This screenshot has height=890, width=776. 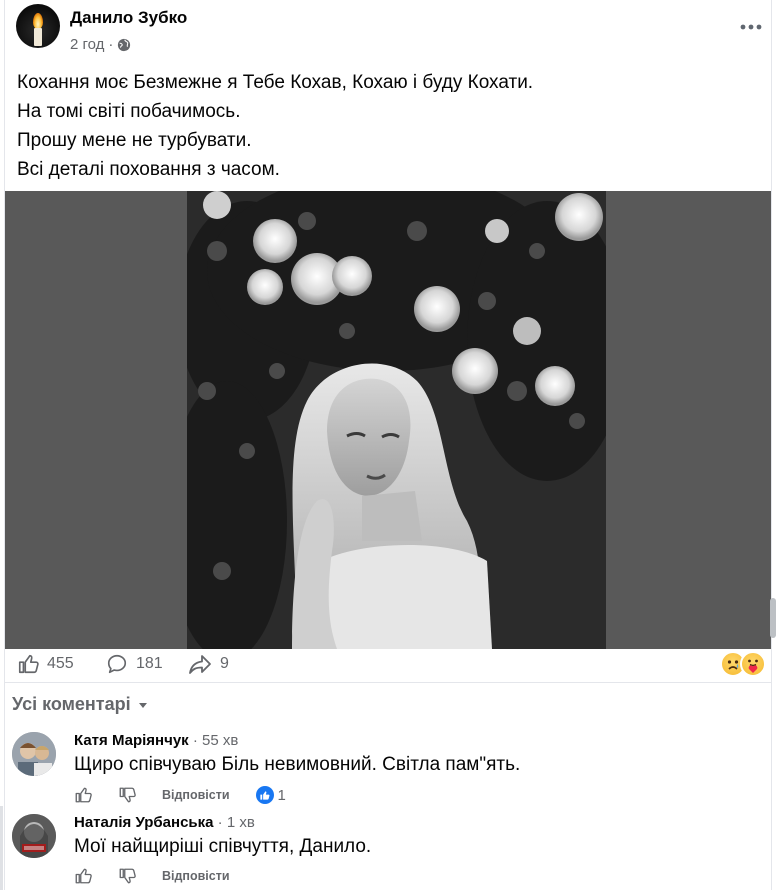 I want to click on commenter-name: Наталія Урбанська · 1 хв, so click(x=164, y=822).